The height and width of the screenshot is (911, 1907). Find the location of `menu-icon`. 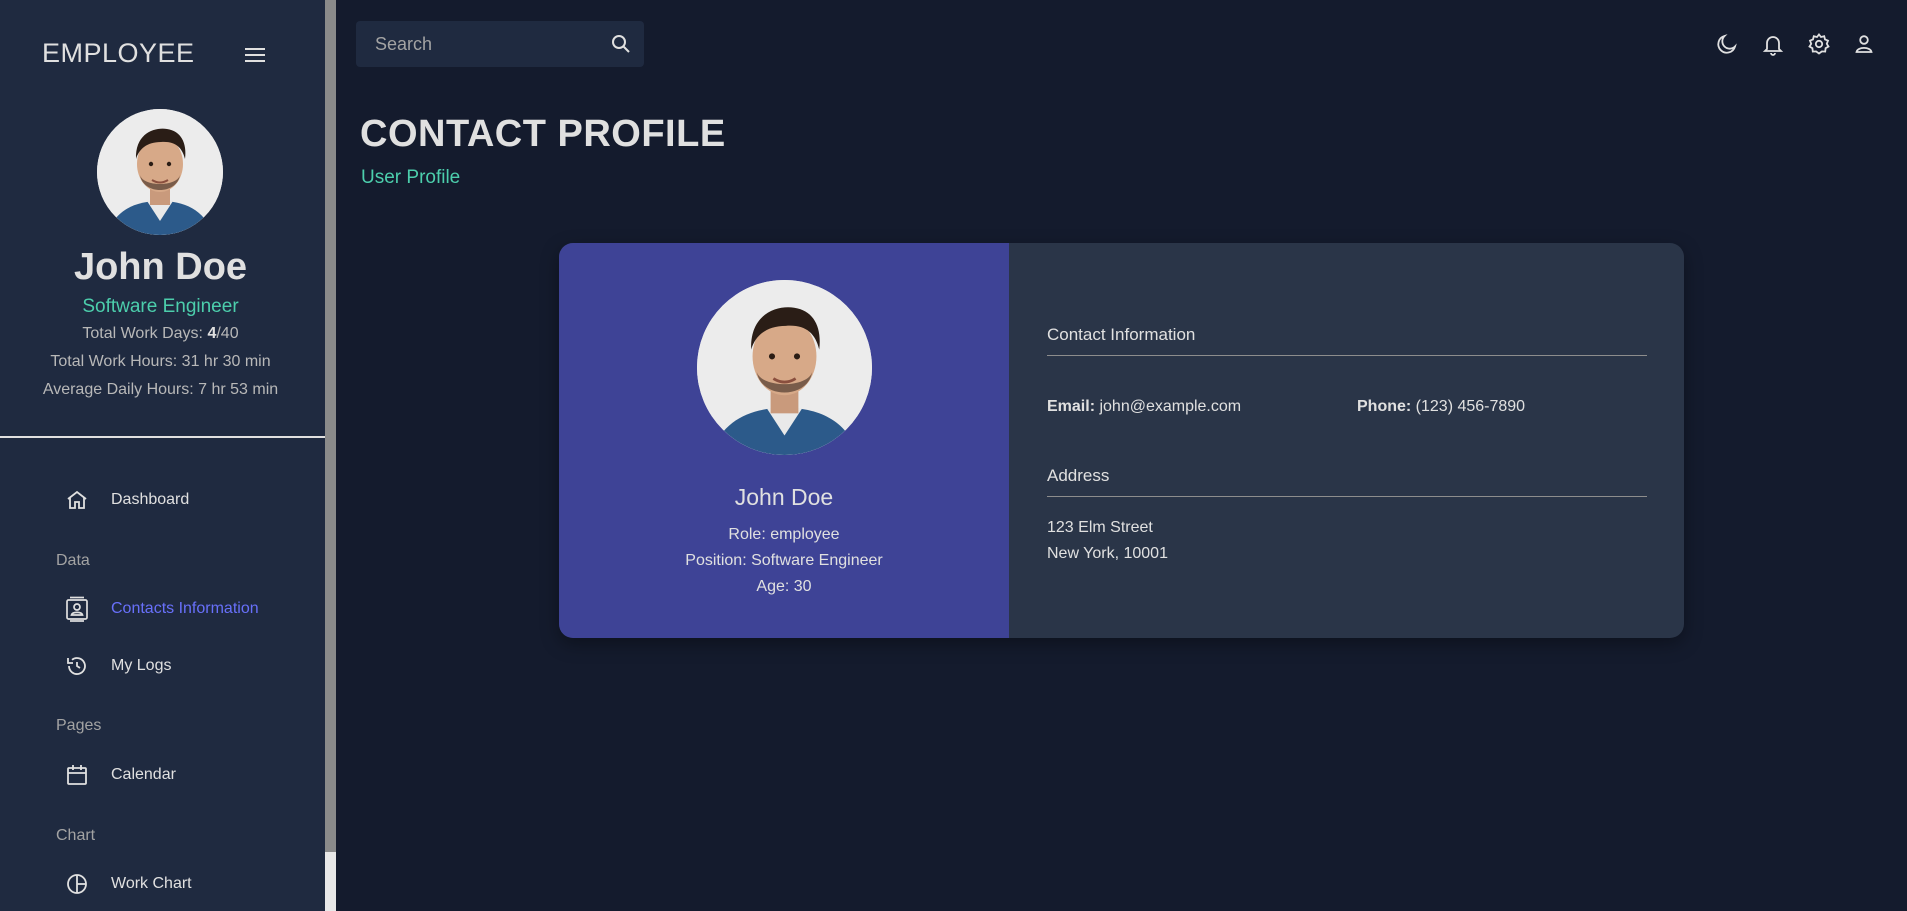

menu-icon is located at coordinates (256, 55).